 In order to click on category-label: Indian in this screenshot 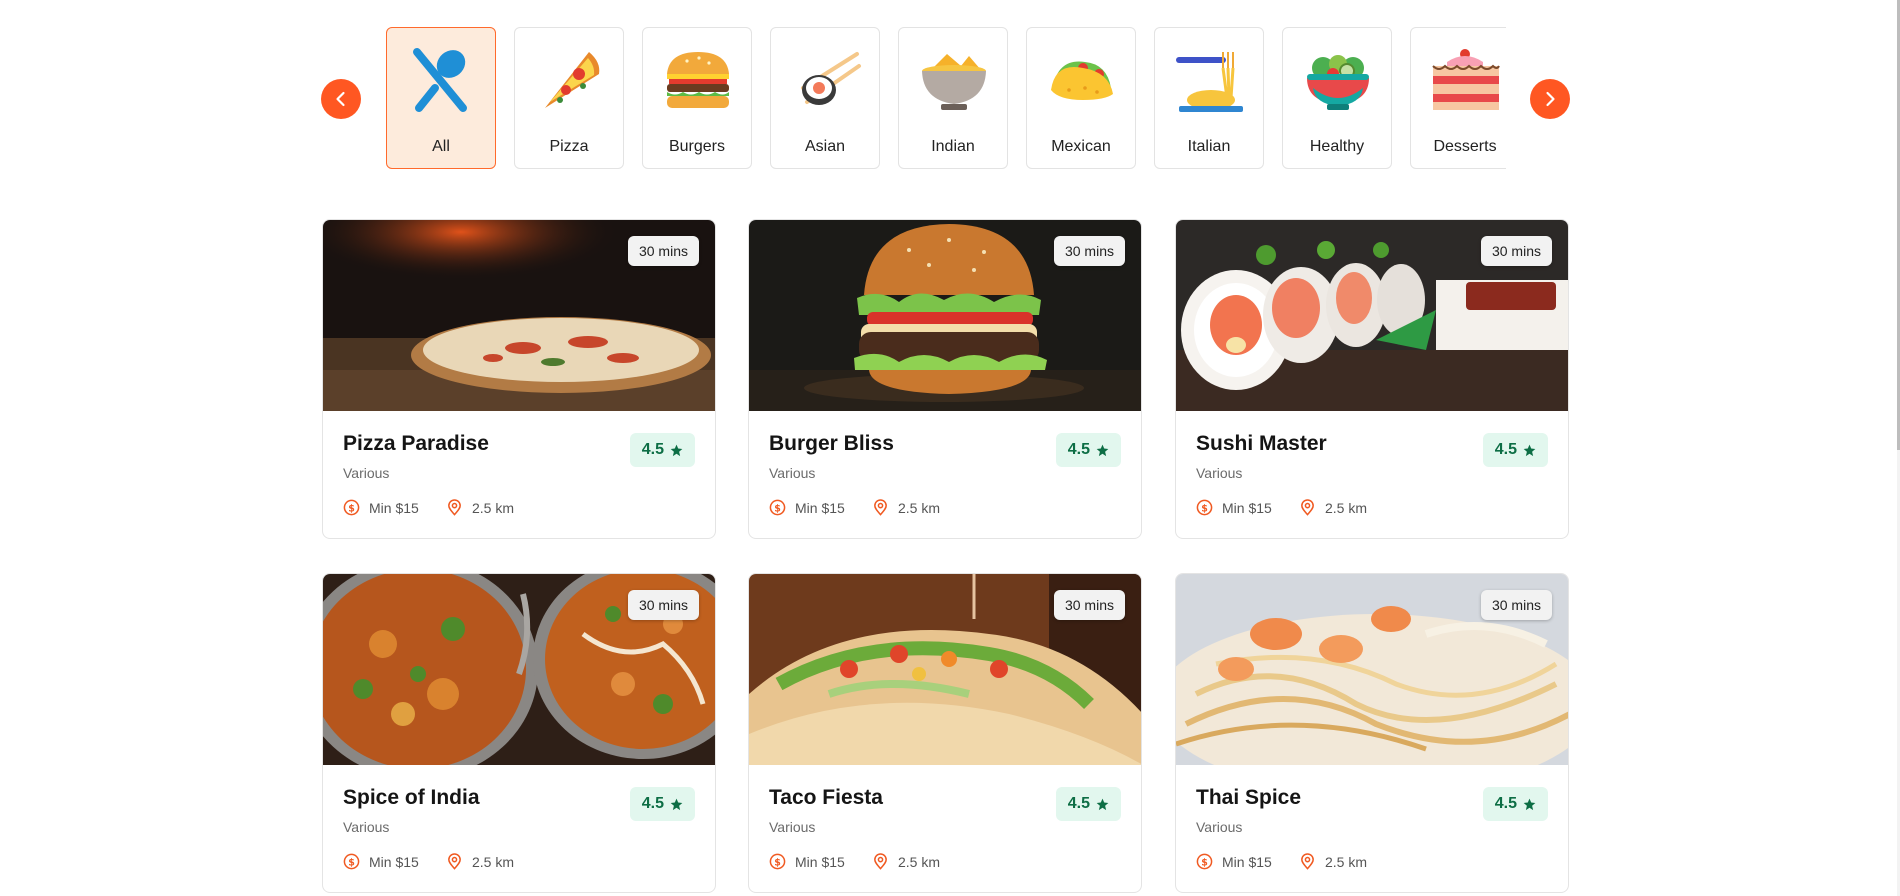, I will do `click(953, 146)`.